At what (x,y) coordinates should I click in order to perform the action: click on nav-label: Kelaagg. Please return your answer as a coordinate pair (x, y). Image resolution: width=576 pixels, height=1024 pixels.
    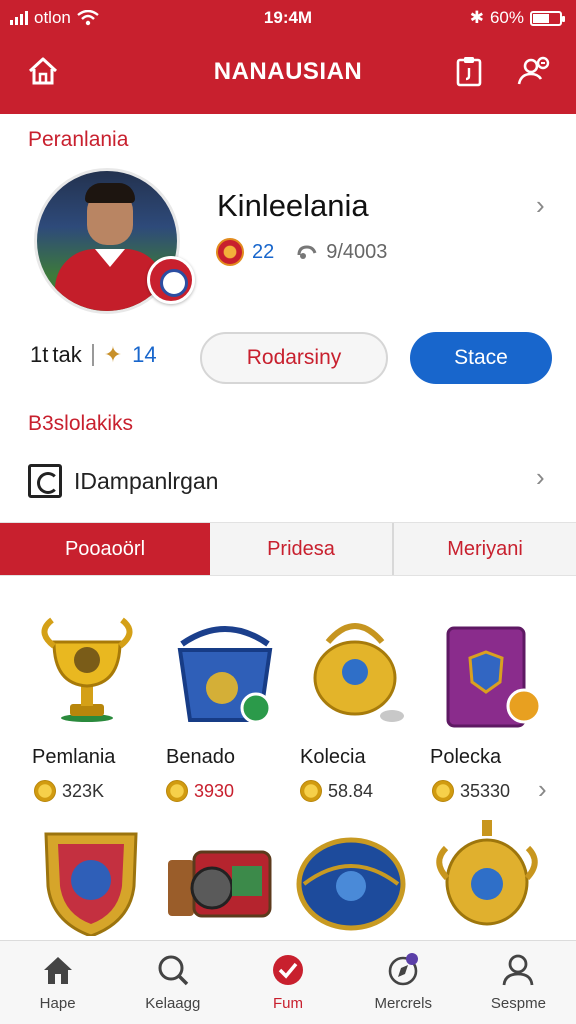
    Looking at the image, I should click on (173, 1003).